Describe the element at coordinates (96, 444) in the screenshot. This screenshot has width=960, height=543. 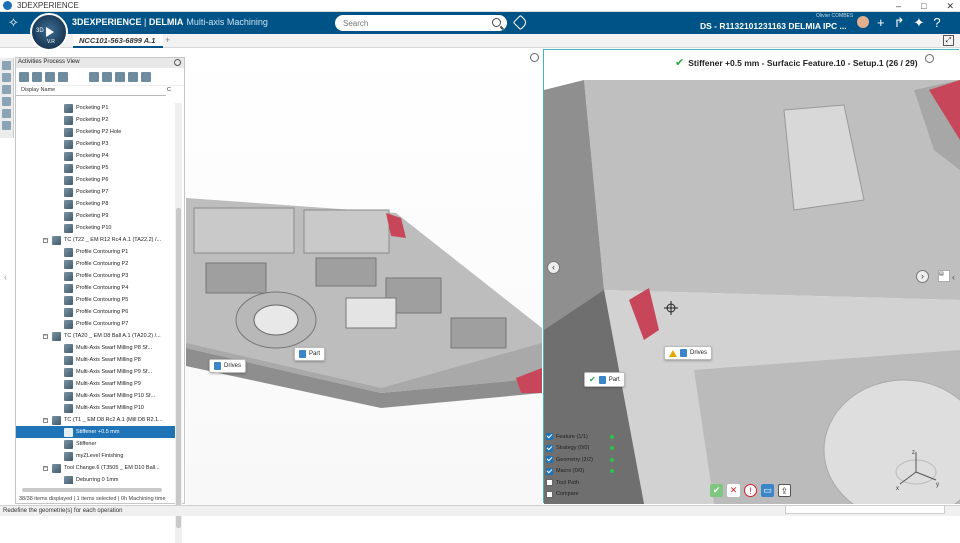
I see `tree-row: Stiffener` at that location.